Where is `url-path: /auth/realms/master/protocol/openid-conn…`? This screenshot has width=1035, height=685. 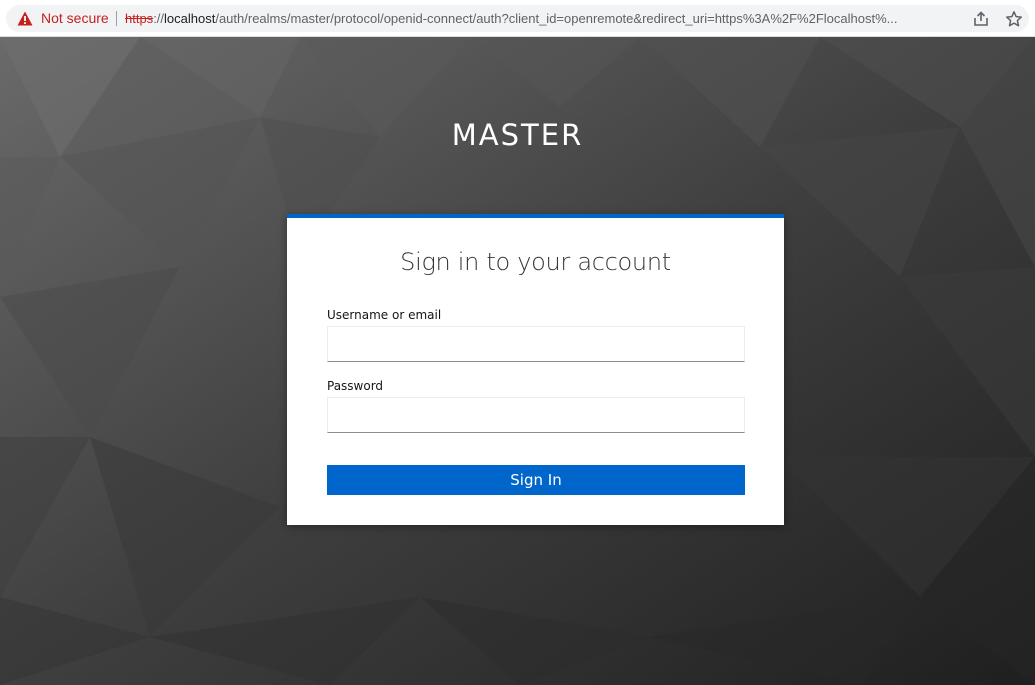
url-path: /auth/realms/master/protocol/openid-conn… is located at coordinates (556, 18).